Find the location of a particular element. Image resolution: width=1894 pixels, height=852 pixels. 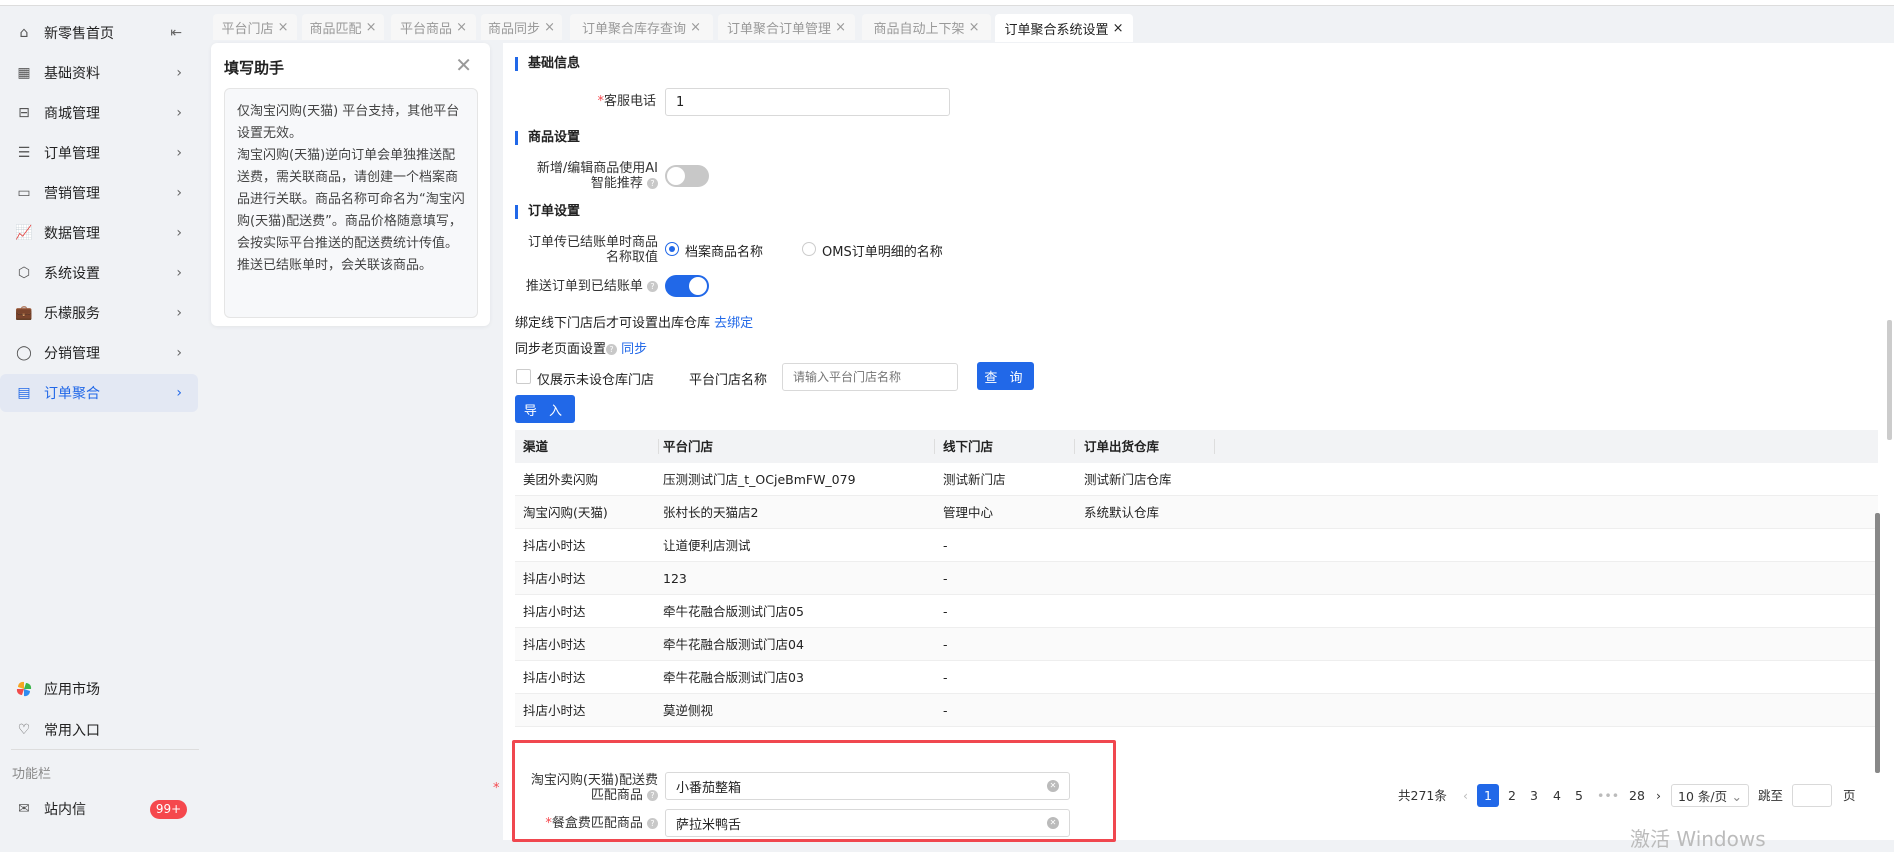

table-cell: 张村长的天猫店2 is located at coordinates (711, 512).